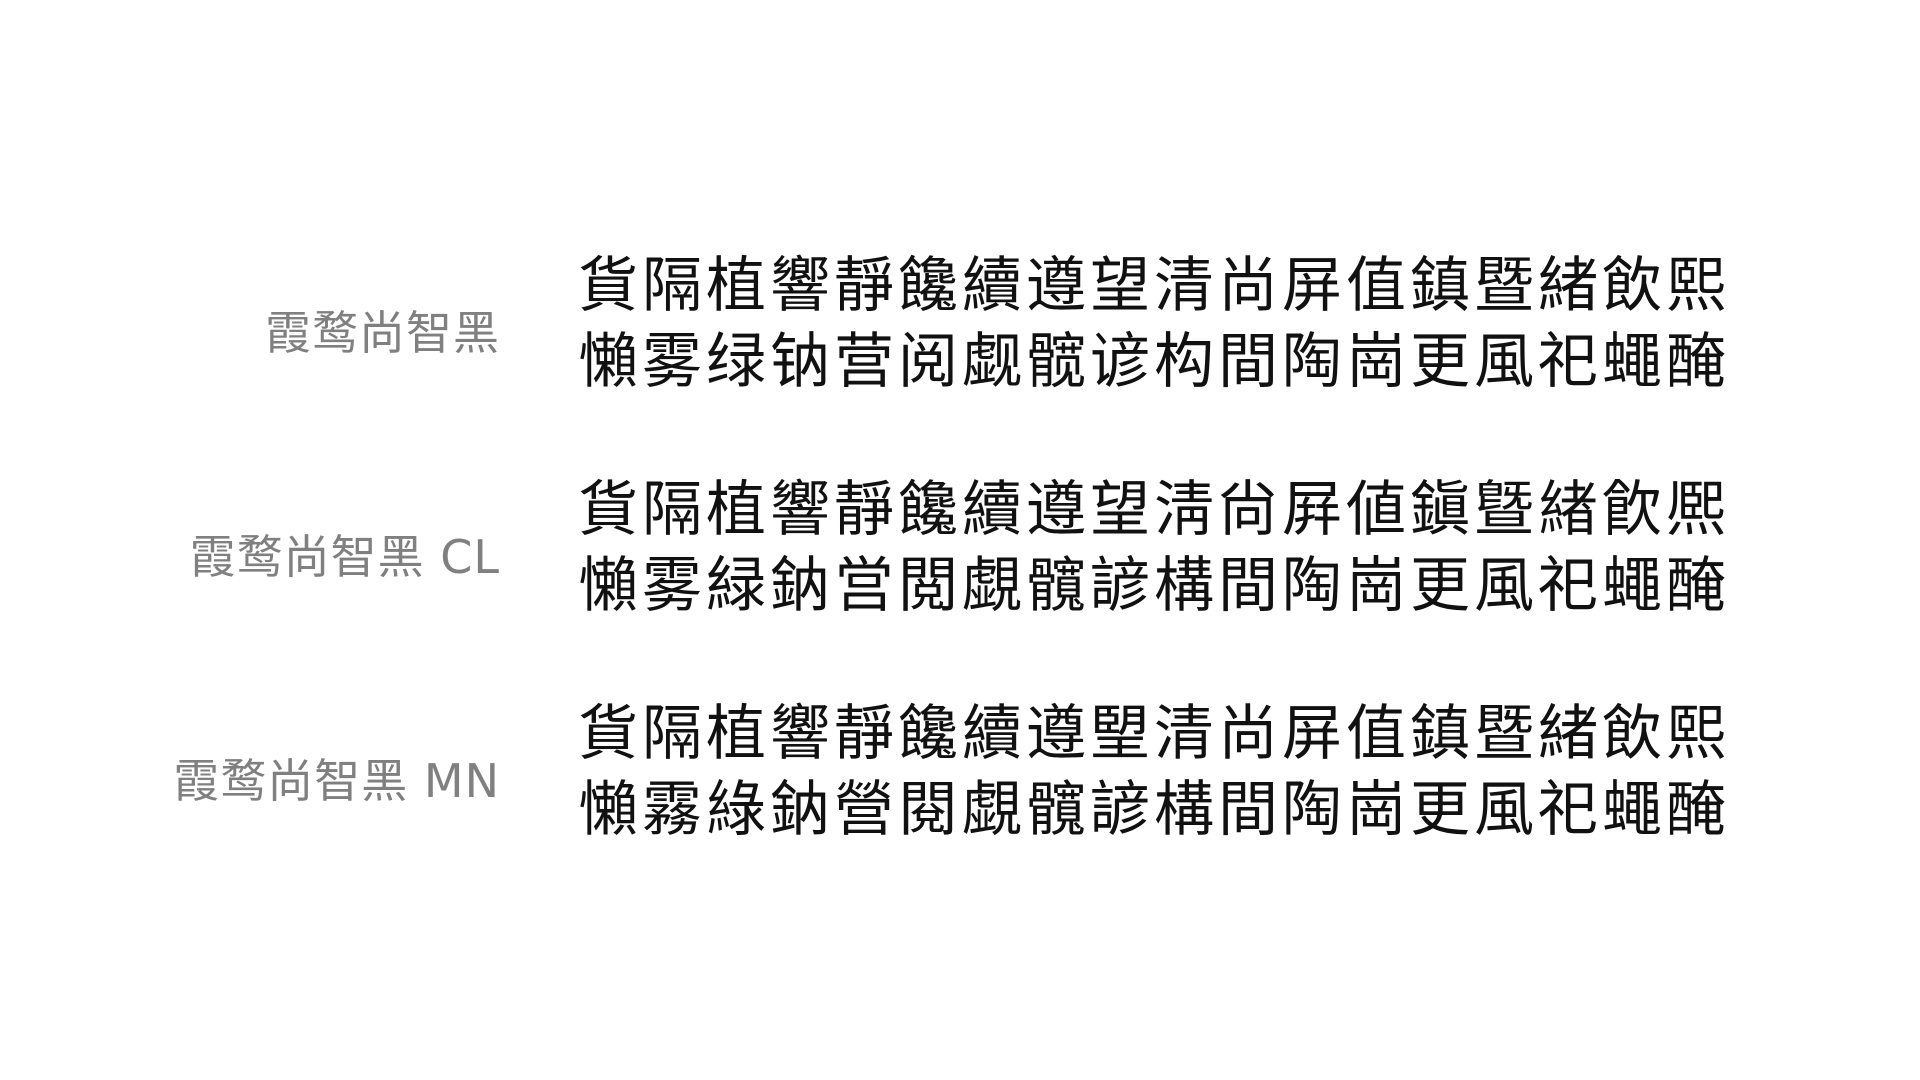  Describe the element at coordinates (1168, 548) in the screenshot. I see `sample-text-block: 貨隔植響靜饞續遵望淸尙屛値鎭曁緖飮熈 懶雾緑鈉営閲覷髖諺構間陶崗更風祀蠅醃` at that location.